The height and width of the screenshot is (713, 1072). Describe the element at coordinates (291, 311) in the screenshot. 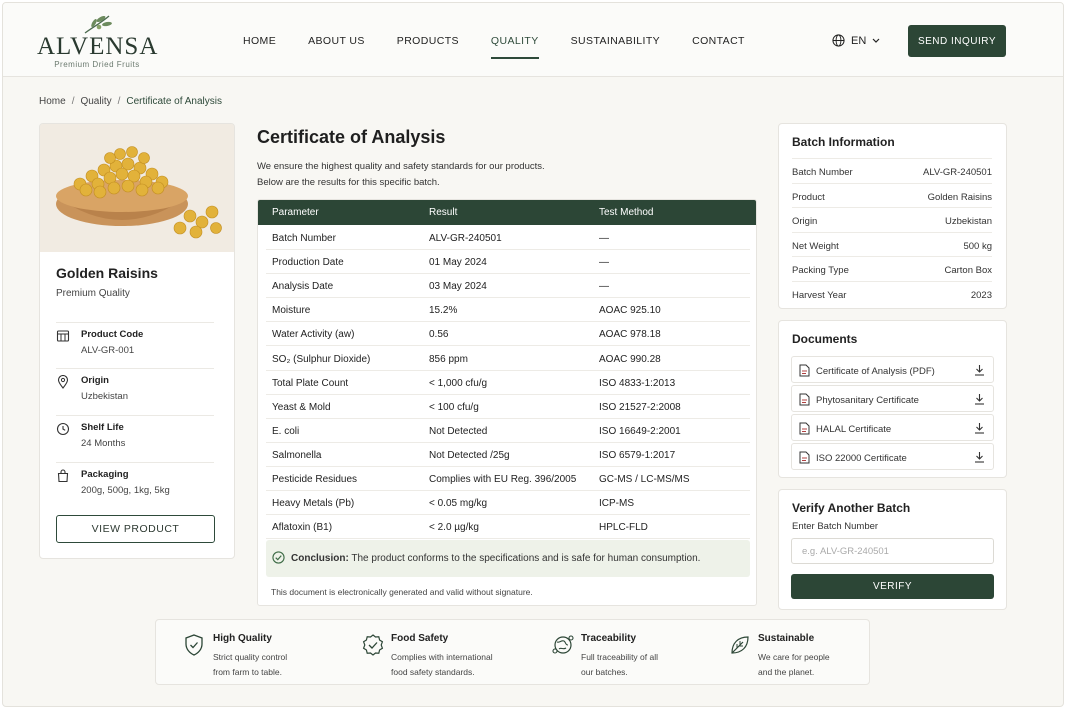

I see `cell-parameter: Moisture` at that location.